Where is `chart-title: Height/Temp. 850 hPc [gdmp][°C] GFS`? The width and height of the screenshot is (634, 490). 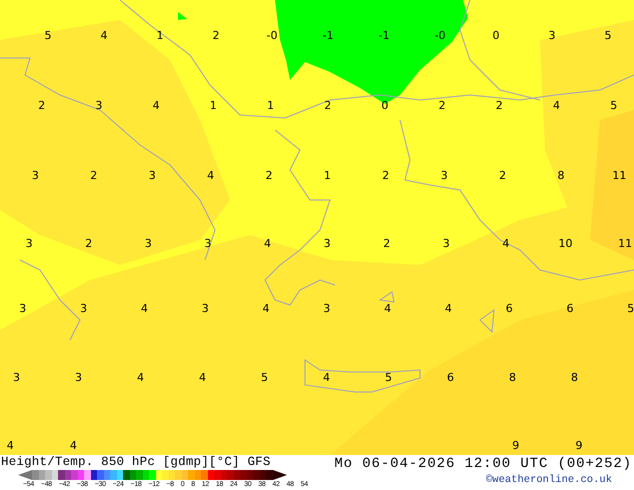 chart-title: Height/Temp. 850 hPc [gdmp][°C] GFS is located at coordinates (136, 462).